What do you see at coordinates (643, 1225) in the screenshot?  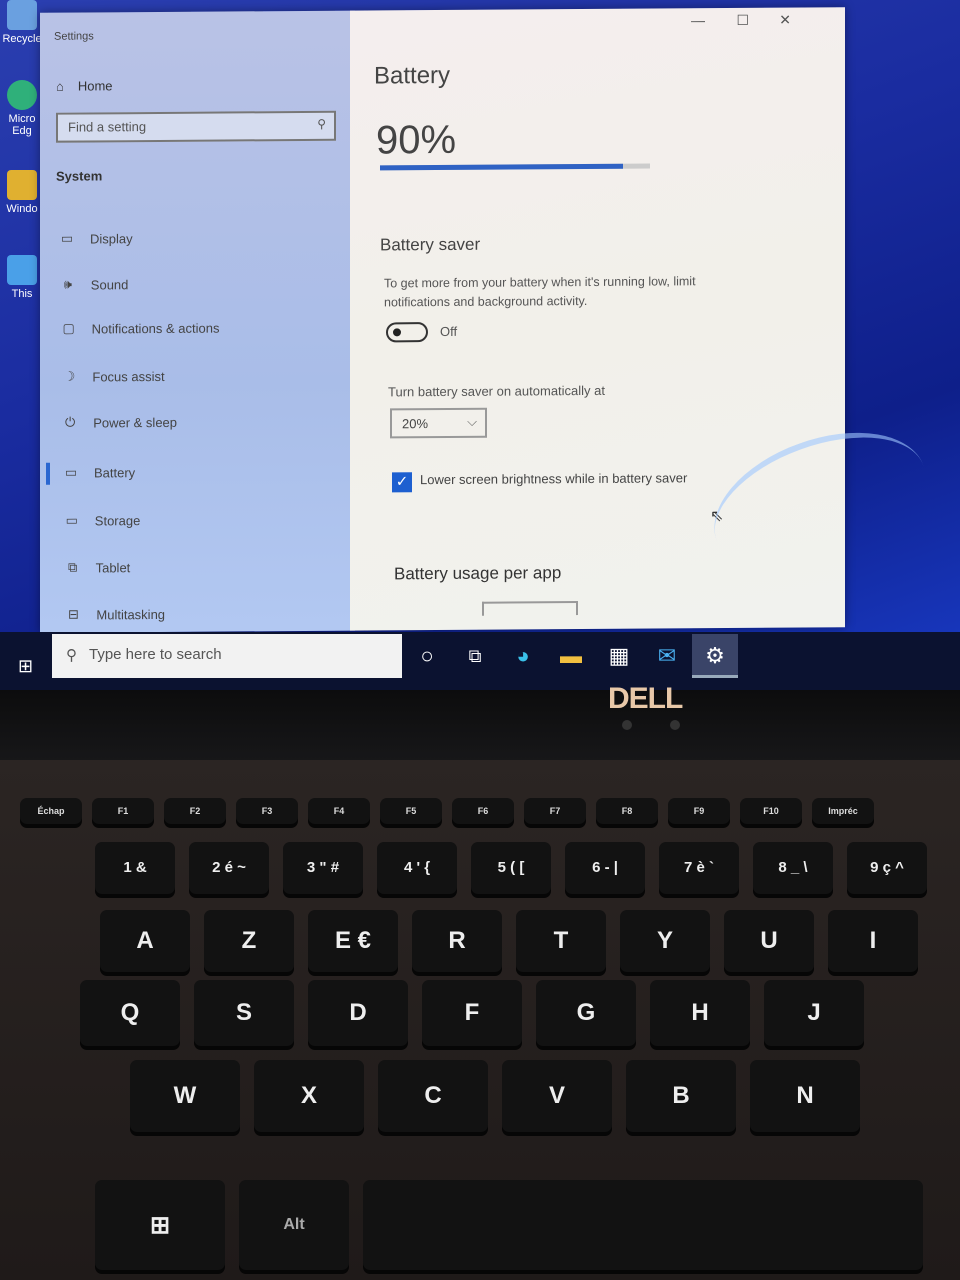 I see `spacebar` at bounding box center [643, 1225].